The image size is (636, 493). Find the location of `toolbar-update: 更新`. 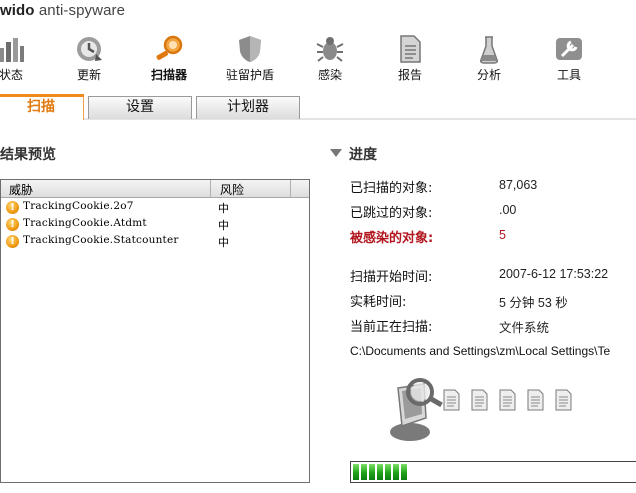

toolbar-update: 更新 is located at coordinates (89, 59).